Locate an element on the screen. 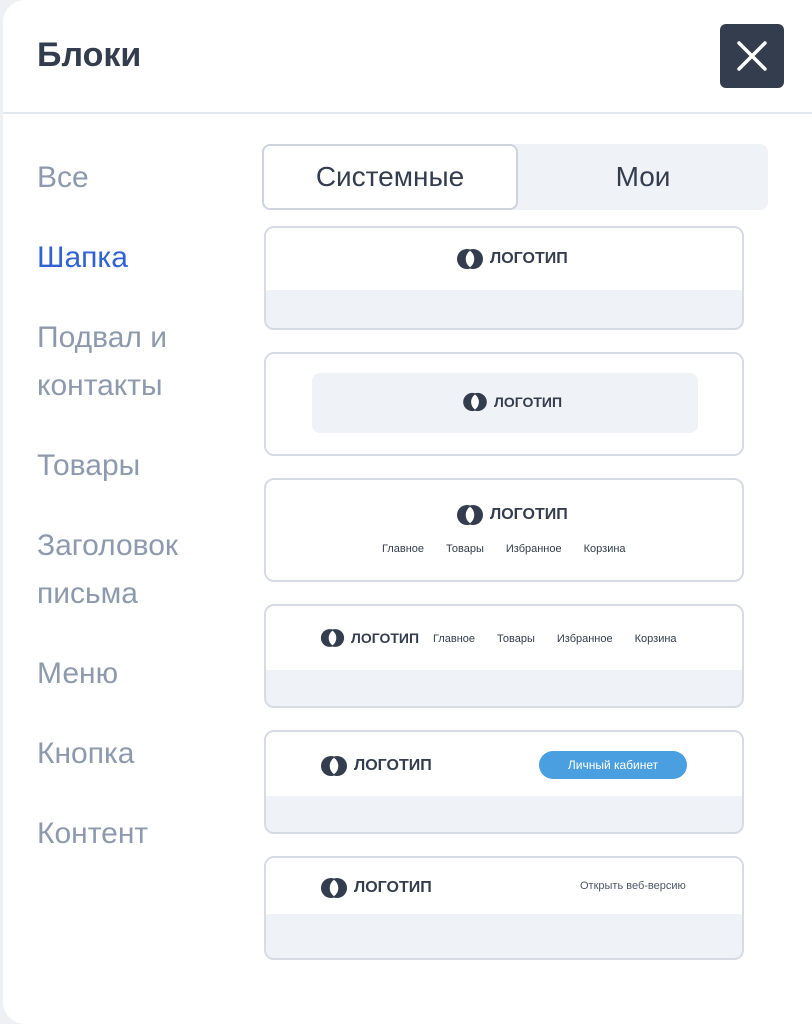 The height and width of the screenshot is (1024, 812). account-button-preview: Личный кабинет is located at coordinates (613, 765).